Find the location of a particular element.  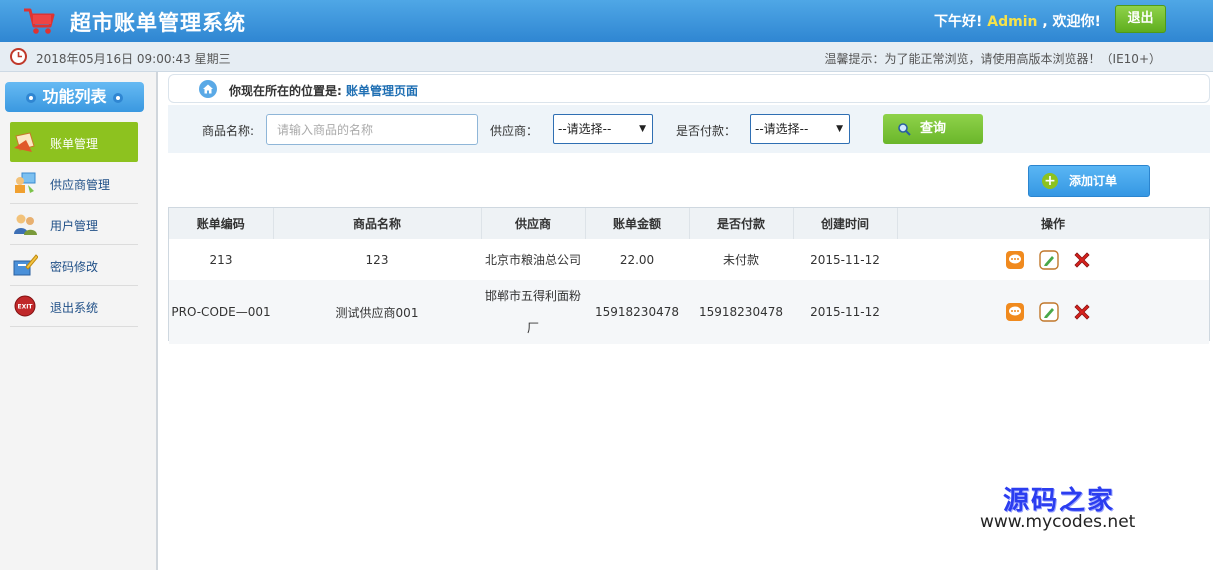

breadcrumb: 你现在所在的位置是: 账单管理页面 is located at coordinates (689, 88).